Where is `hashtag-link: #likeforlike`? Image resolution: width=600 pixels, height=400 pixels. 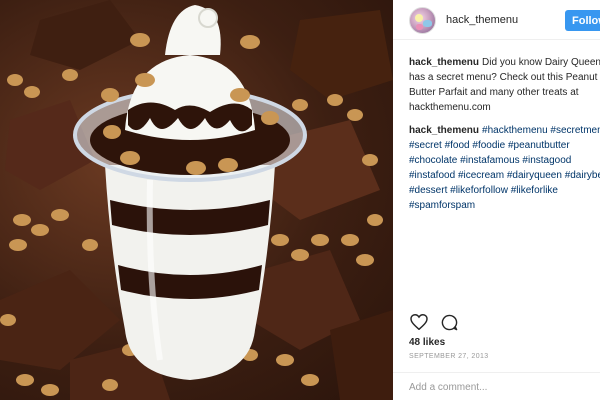
hashtag-link: #likeforlike is located at coordinates (534, 190).